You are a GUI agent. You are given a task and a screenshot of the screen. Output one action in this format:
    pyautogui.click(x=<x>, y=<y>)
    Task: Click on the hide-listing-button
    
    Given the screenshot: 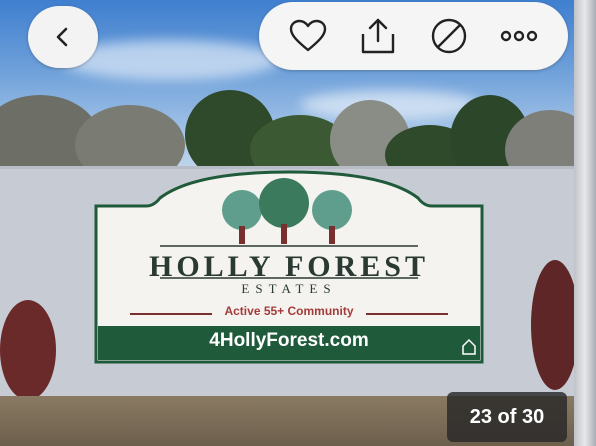 What is the action you would take?
    pyautogui.click(x=449, y=36)
    